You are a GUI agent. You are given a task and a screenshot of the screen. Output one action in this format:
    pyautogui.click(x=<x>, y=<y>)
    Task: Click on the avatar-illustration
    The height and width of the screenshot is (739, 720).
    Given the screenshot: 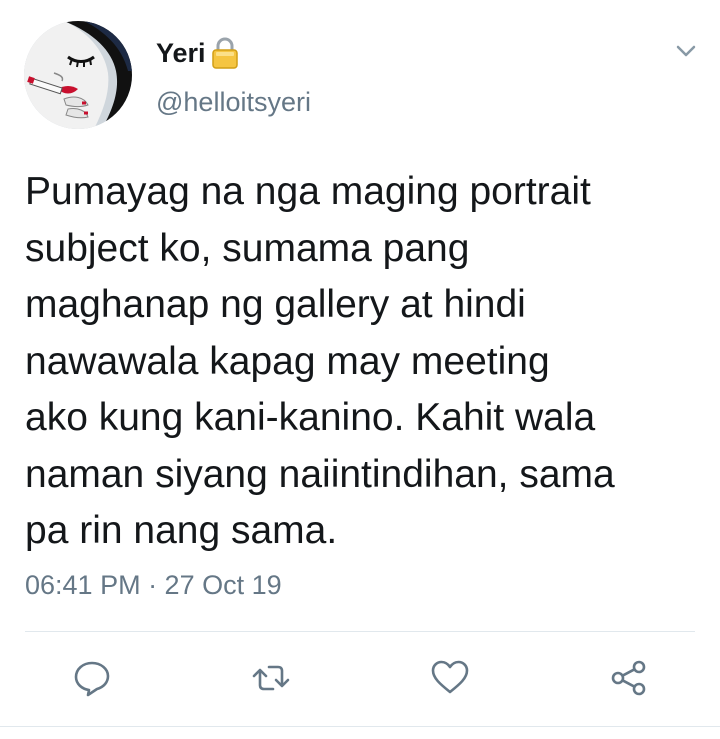 What is the action you would take?
    pyautogui.click(x=78, y=75)
    